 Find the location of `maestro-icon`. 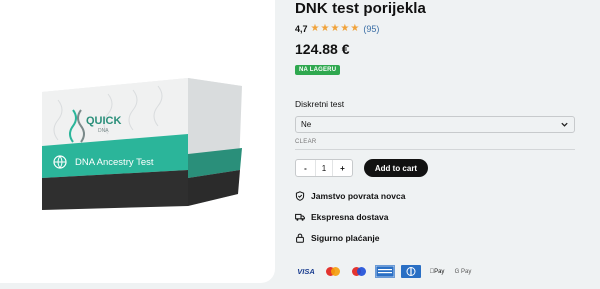

maestro-icon is located at coordinates (333, 271).